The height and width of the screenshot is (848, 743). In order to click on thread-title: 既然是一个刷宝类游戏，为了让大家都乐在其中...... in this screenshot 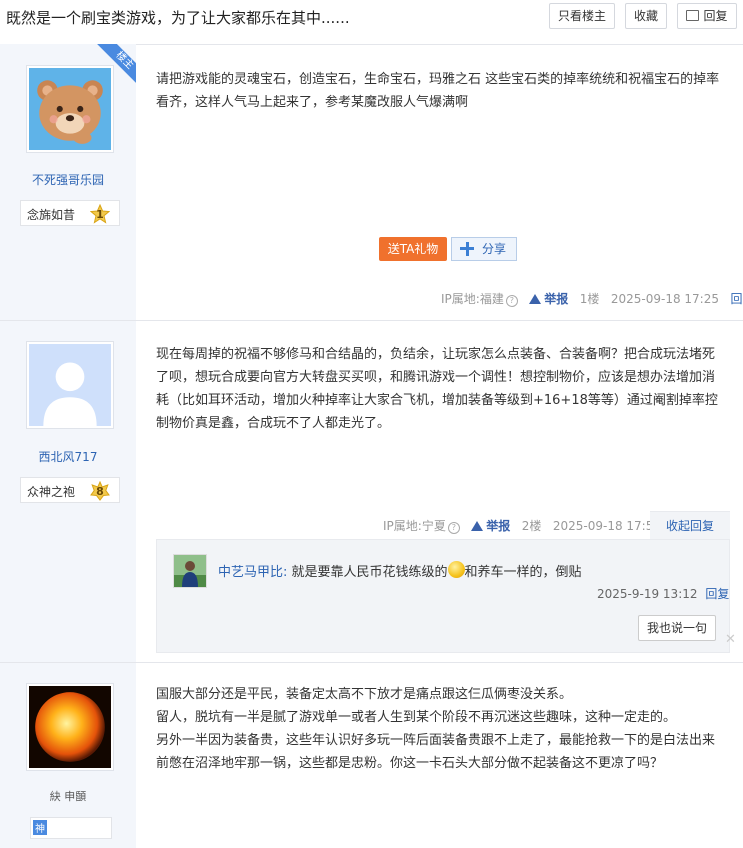, I will do `click(178, 18)`.